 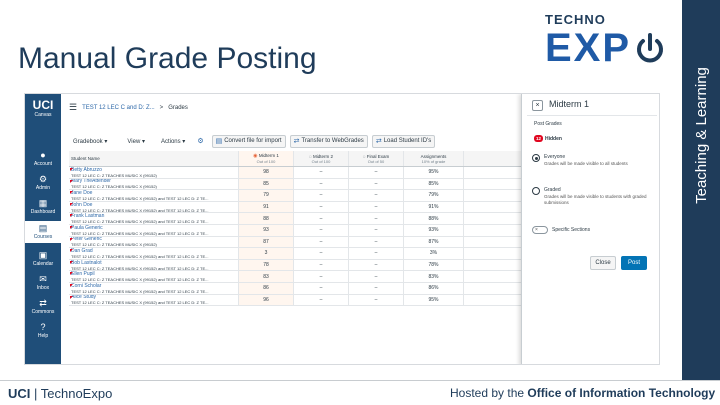 I want to click on settings-button: ⚙, so click(x=200, y=141).